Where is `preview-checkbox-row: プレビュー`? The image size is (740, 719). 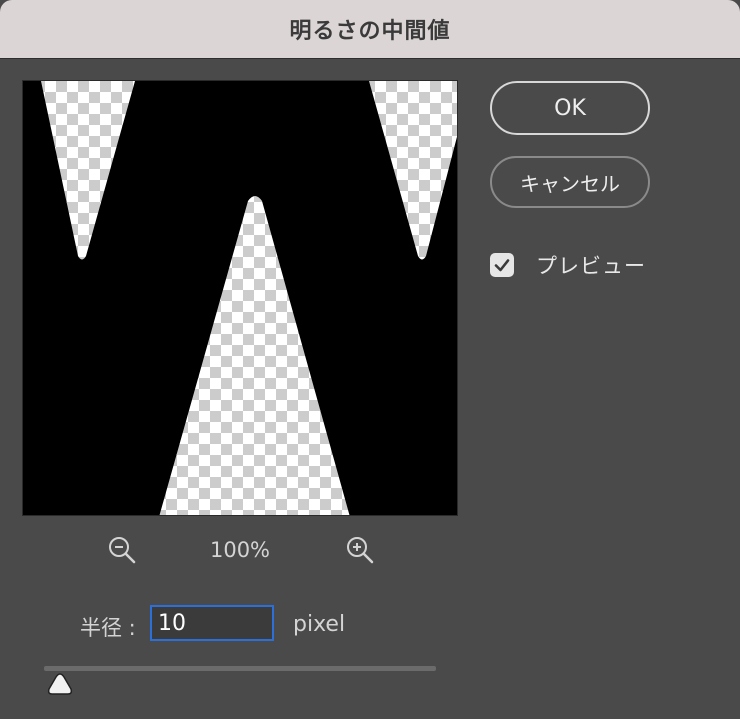 preview-checkbox-row: プレビュー is located at coordinates (568, 265).